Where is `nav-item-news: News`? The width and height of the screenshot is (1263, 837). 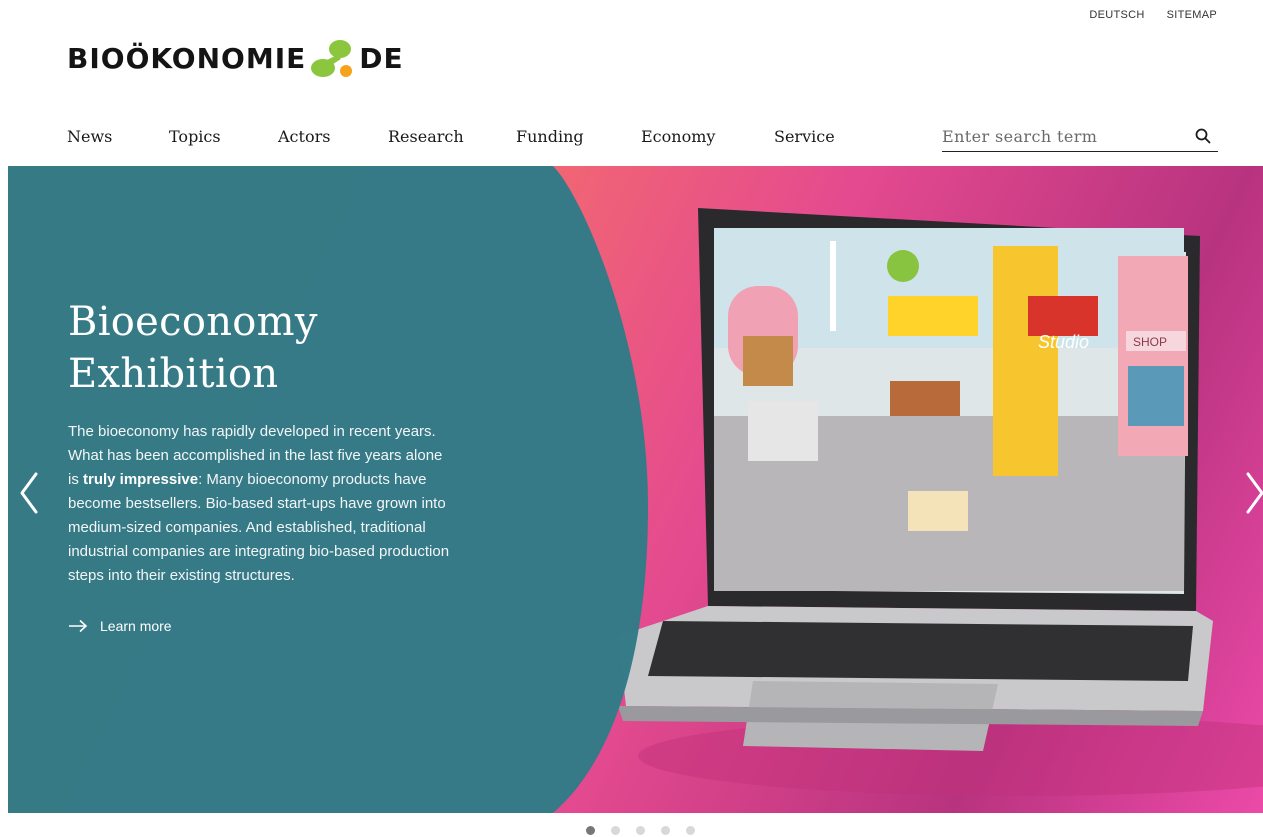
nav-item-news: News is located at coordinates (118, 136).